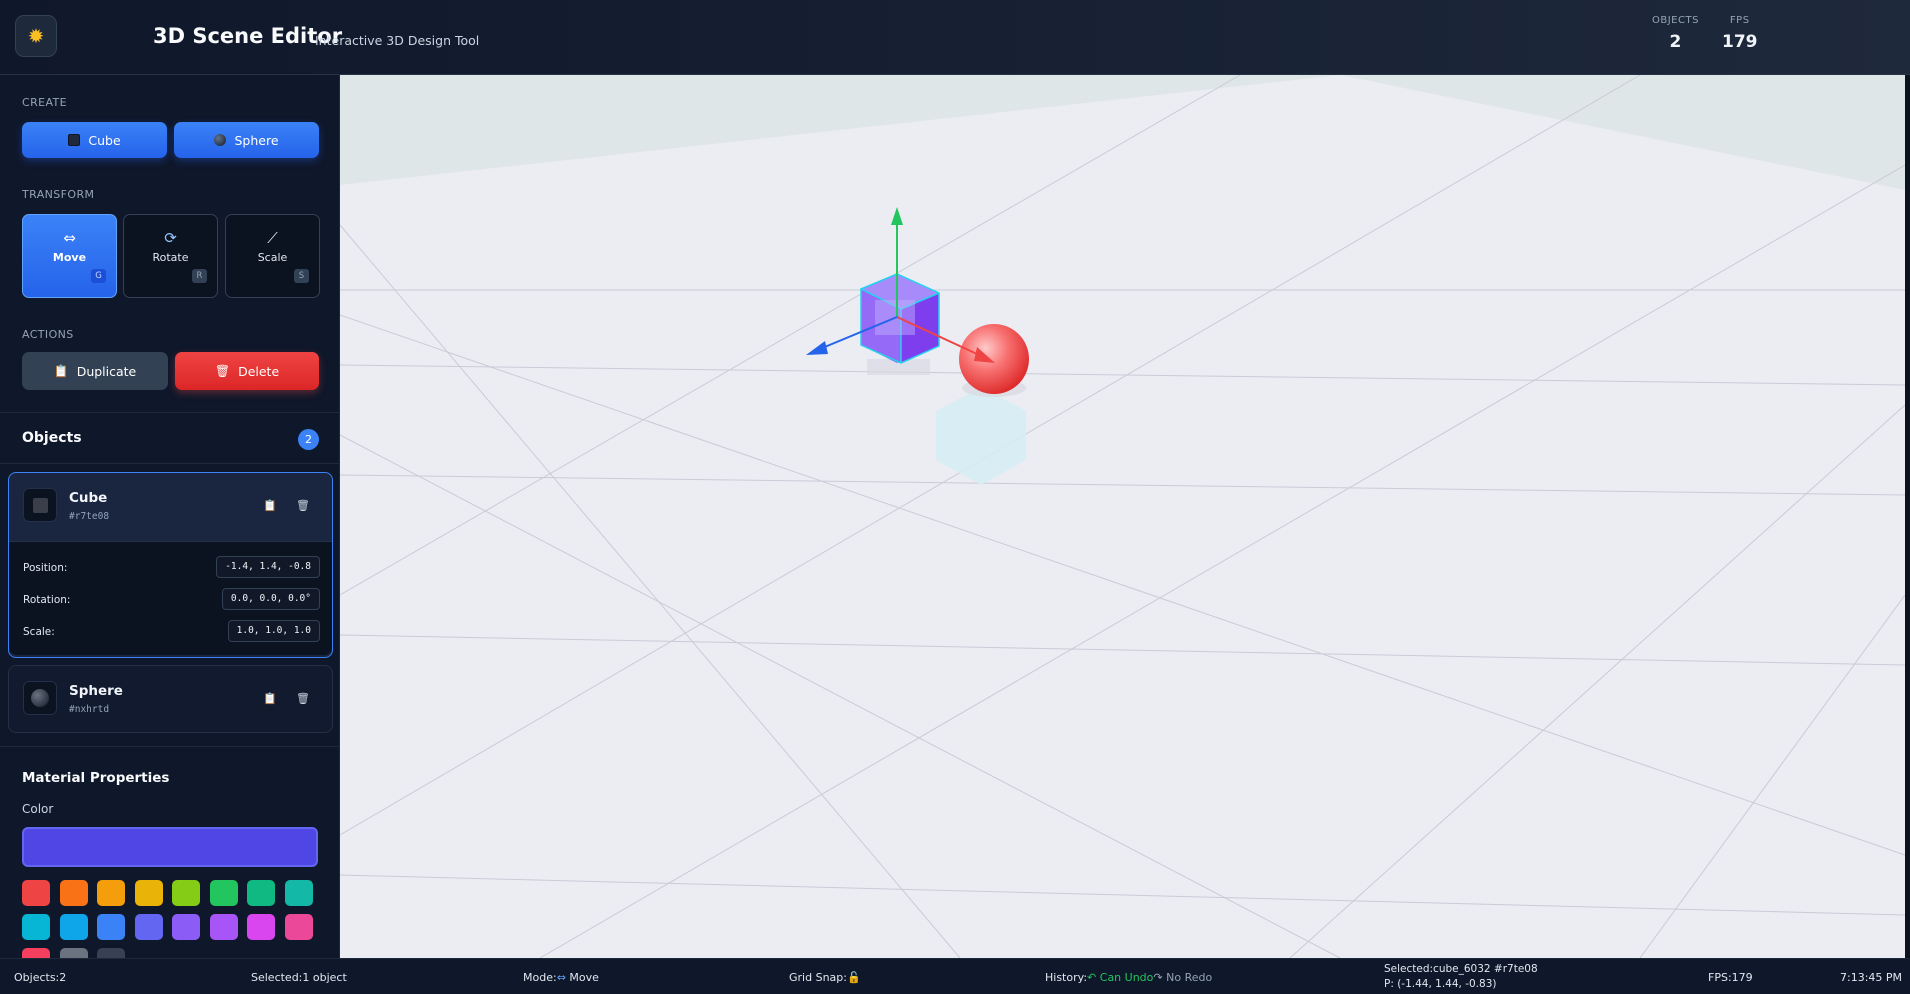  What do you see at coordinates (89, 709) in the screenshot?
I see `object-id: #nxhrtd` at bounding box center [89, 709].